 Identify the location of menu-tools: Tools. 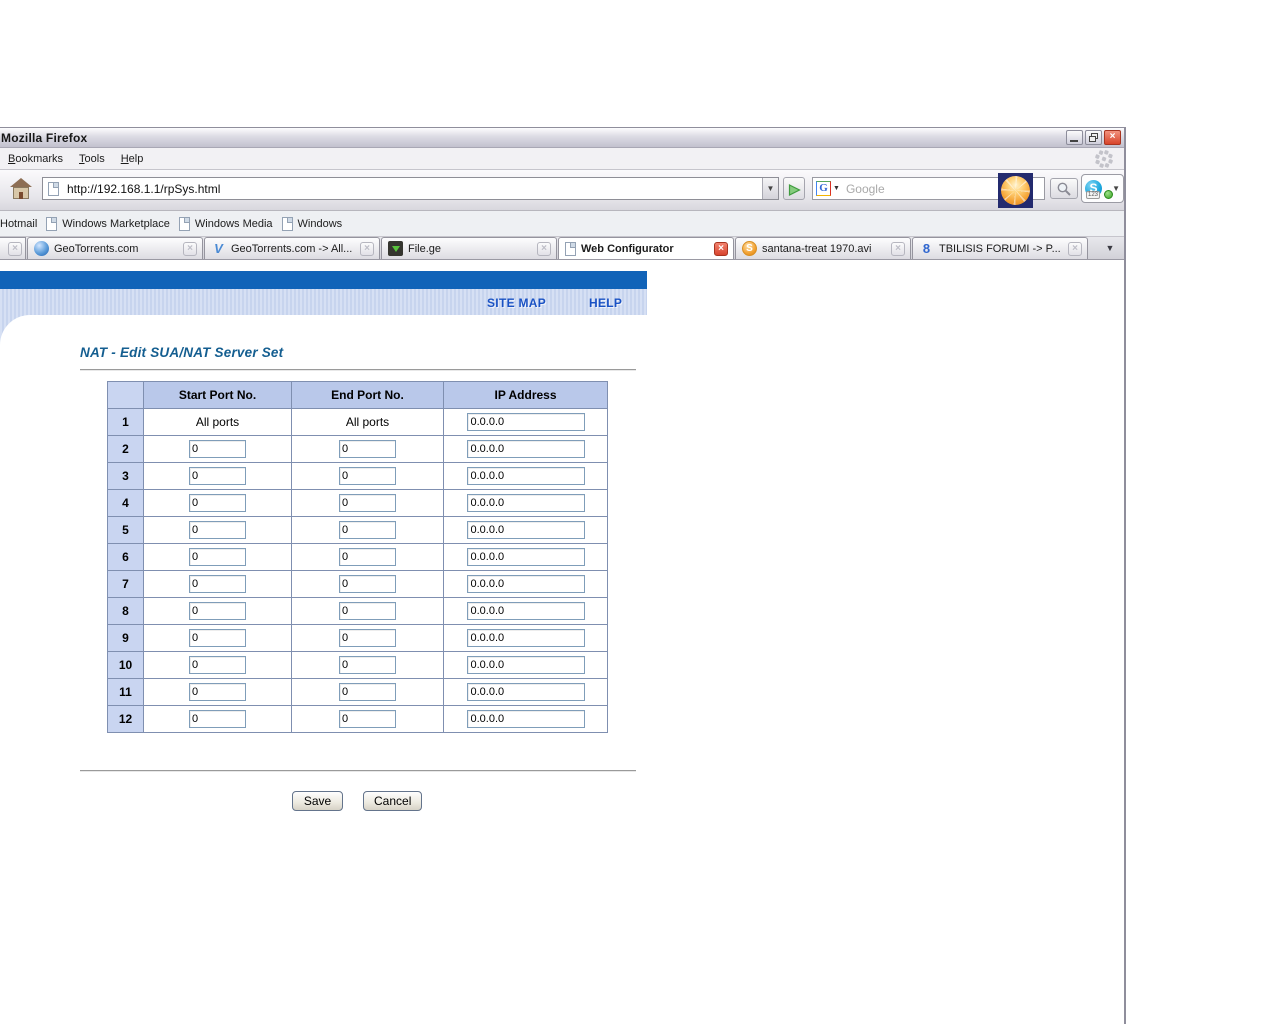
(92, 159).